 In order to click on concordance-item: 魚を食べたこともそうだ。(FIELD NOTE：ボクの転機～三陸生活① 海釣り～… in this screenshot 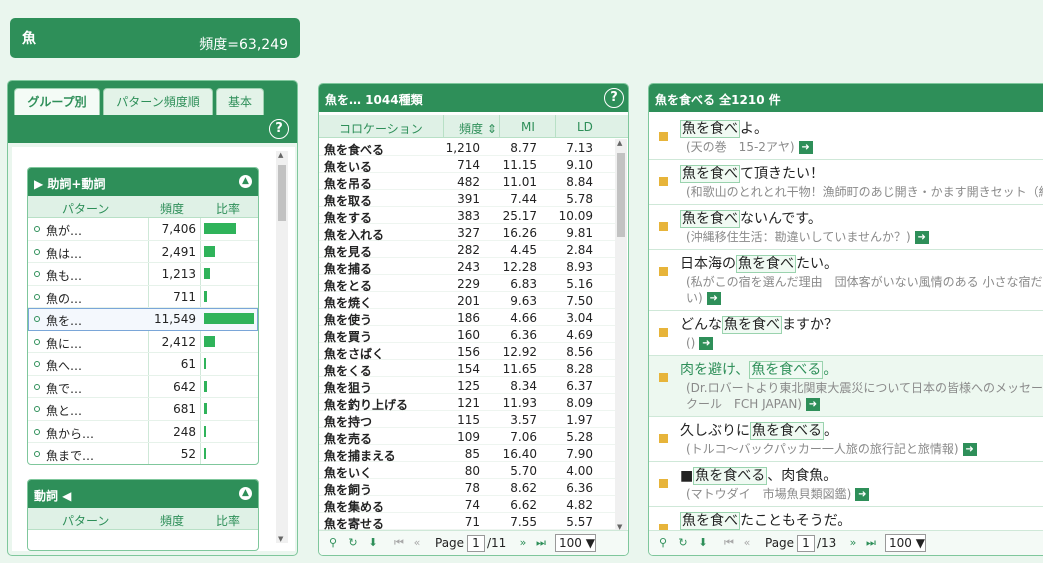, I will do `click(846, 519)`.